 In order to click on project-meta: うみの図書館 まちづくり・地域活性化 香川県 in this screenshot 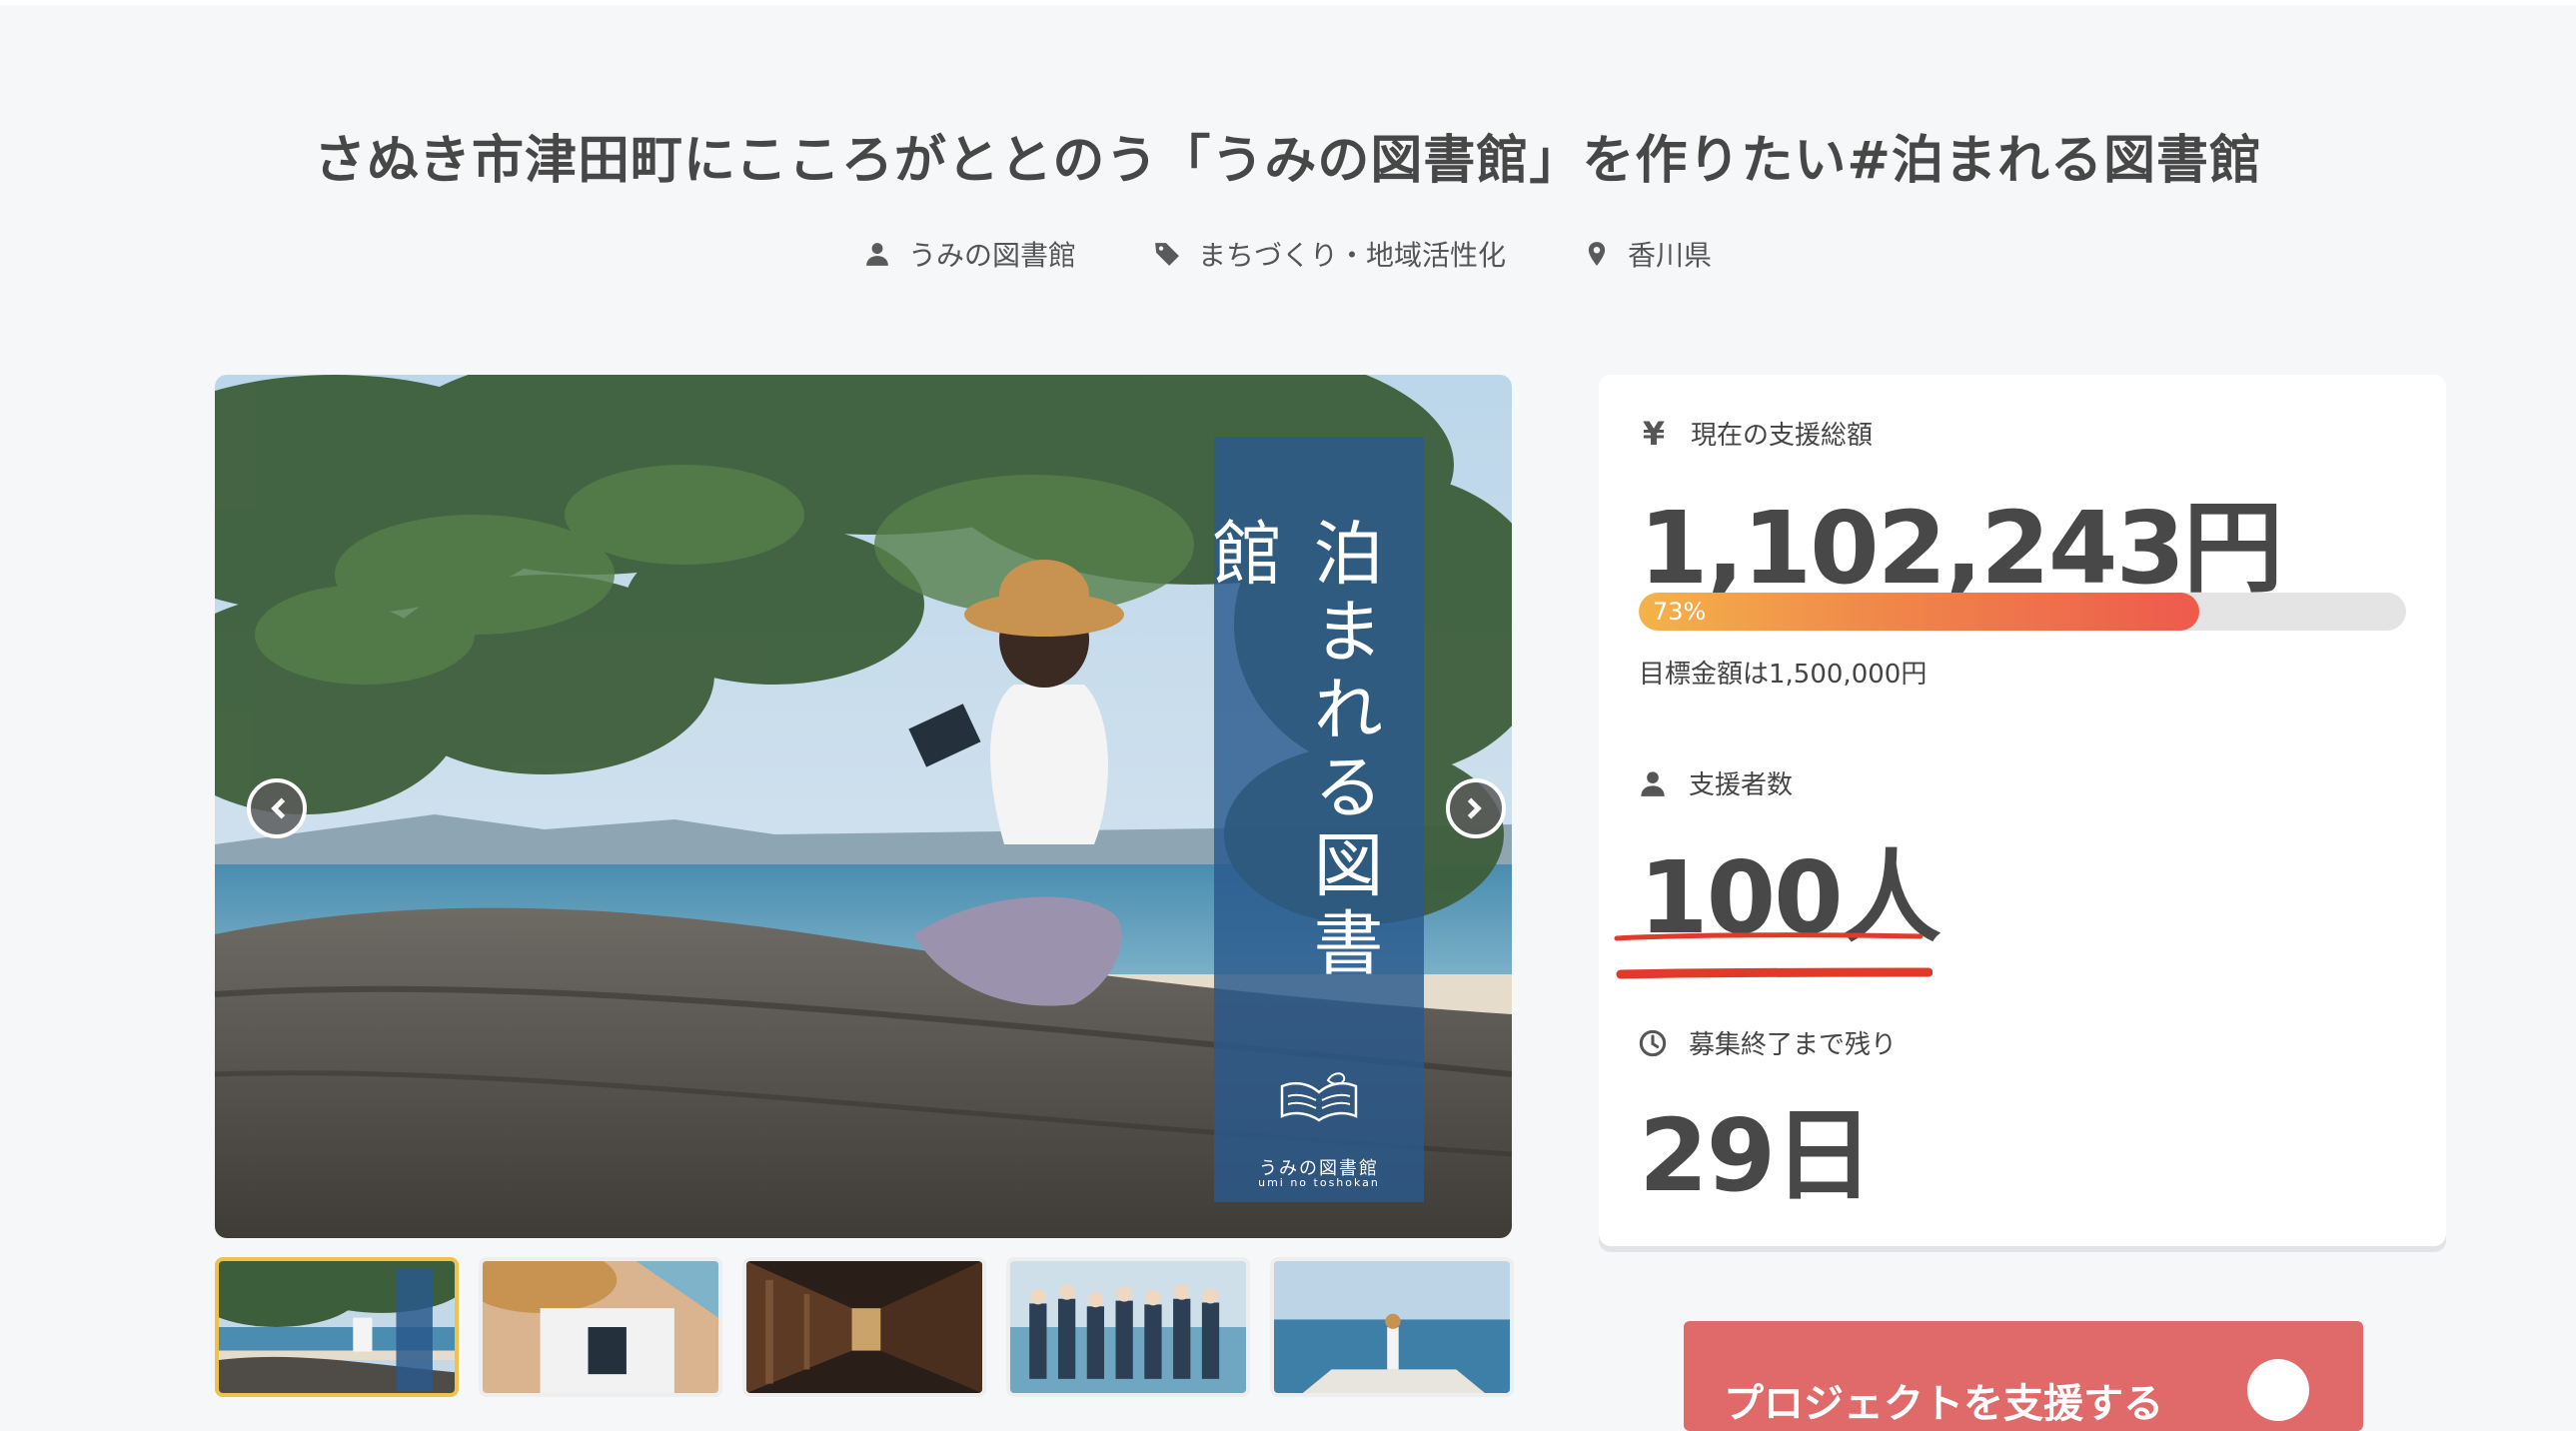, I will do `click(1288, 254)`.